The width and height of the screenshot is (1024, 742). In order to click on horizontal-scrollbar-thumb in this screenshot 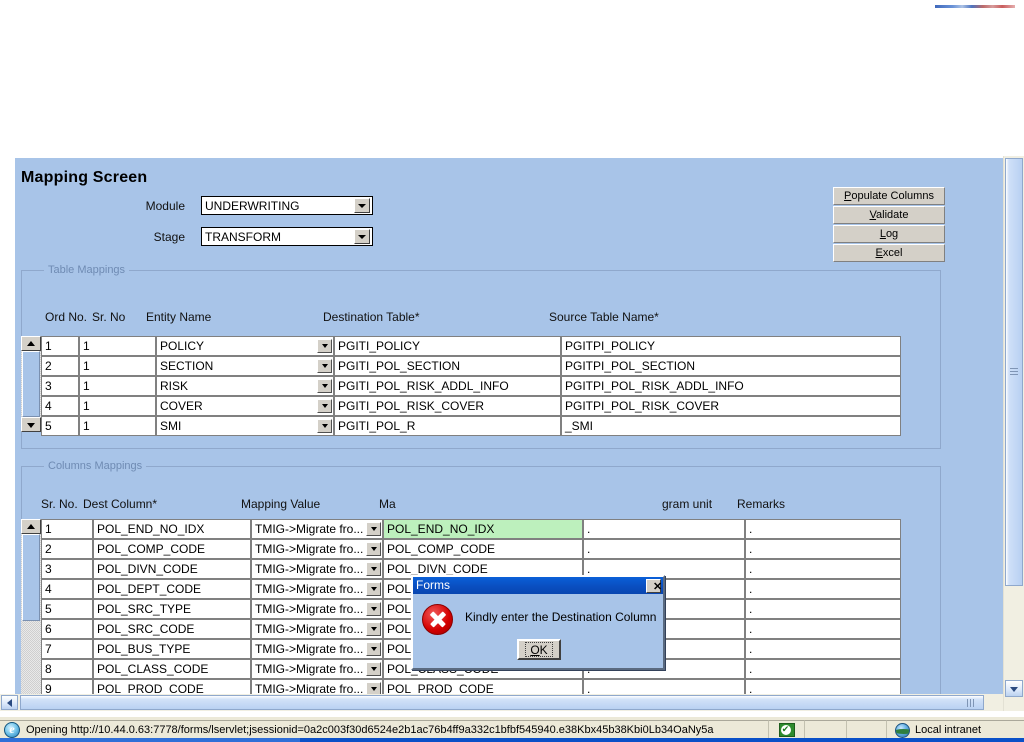, I will do `click(502, 702)`.